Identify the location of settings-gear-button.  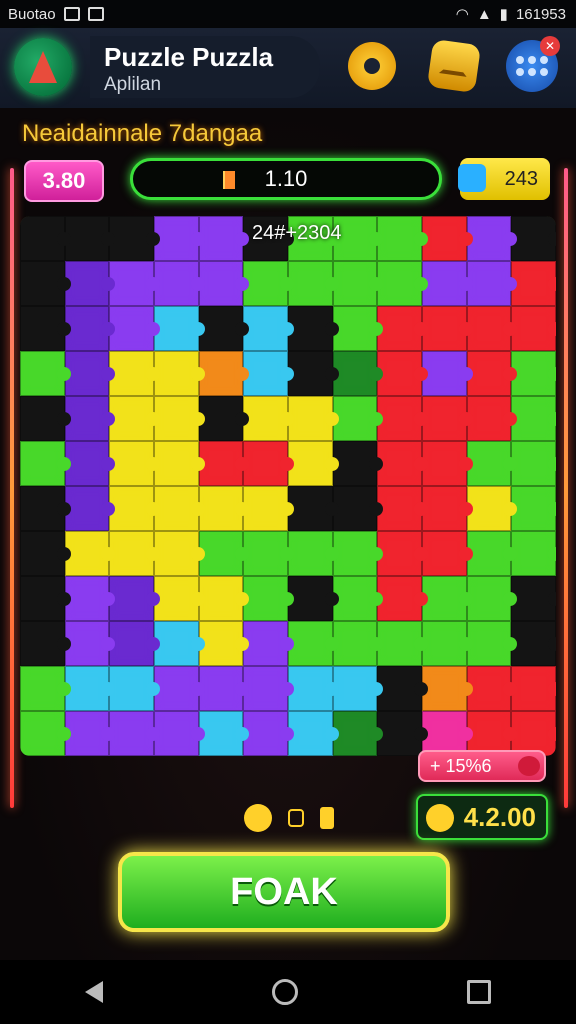
(372, 66).